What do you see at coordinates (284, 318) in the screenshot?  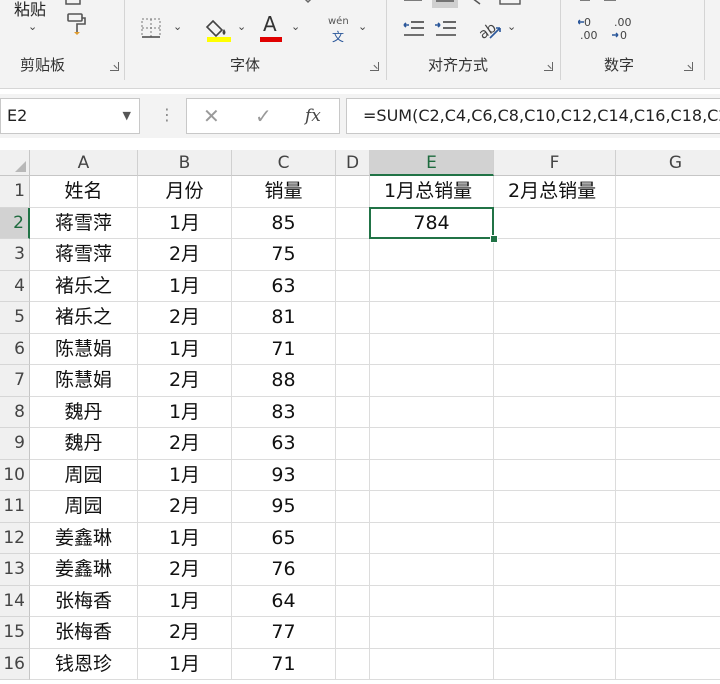 I see `cell-c5: 81` at bounding box center [284, 318].